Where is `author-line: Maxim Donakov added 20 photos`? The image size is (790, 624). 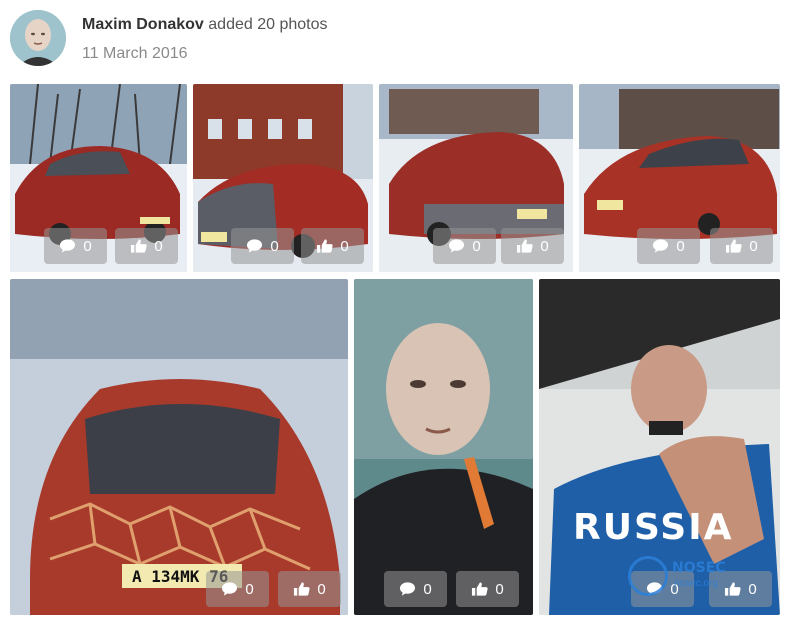 author-line: Maxim Donakov added 20 photos is located at coordinates (204, 25).